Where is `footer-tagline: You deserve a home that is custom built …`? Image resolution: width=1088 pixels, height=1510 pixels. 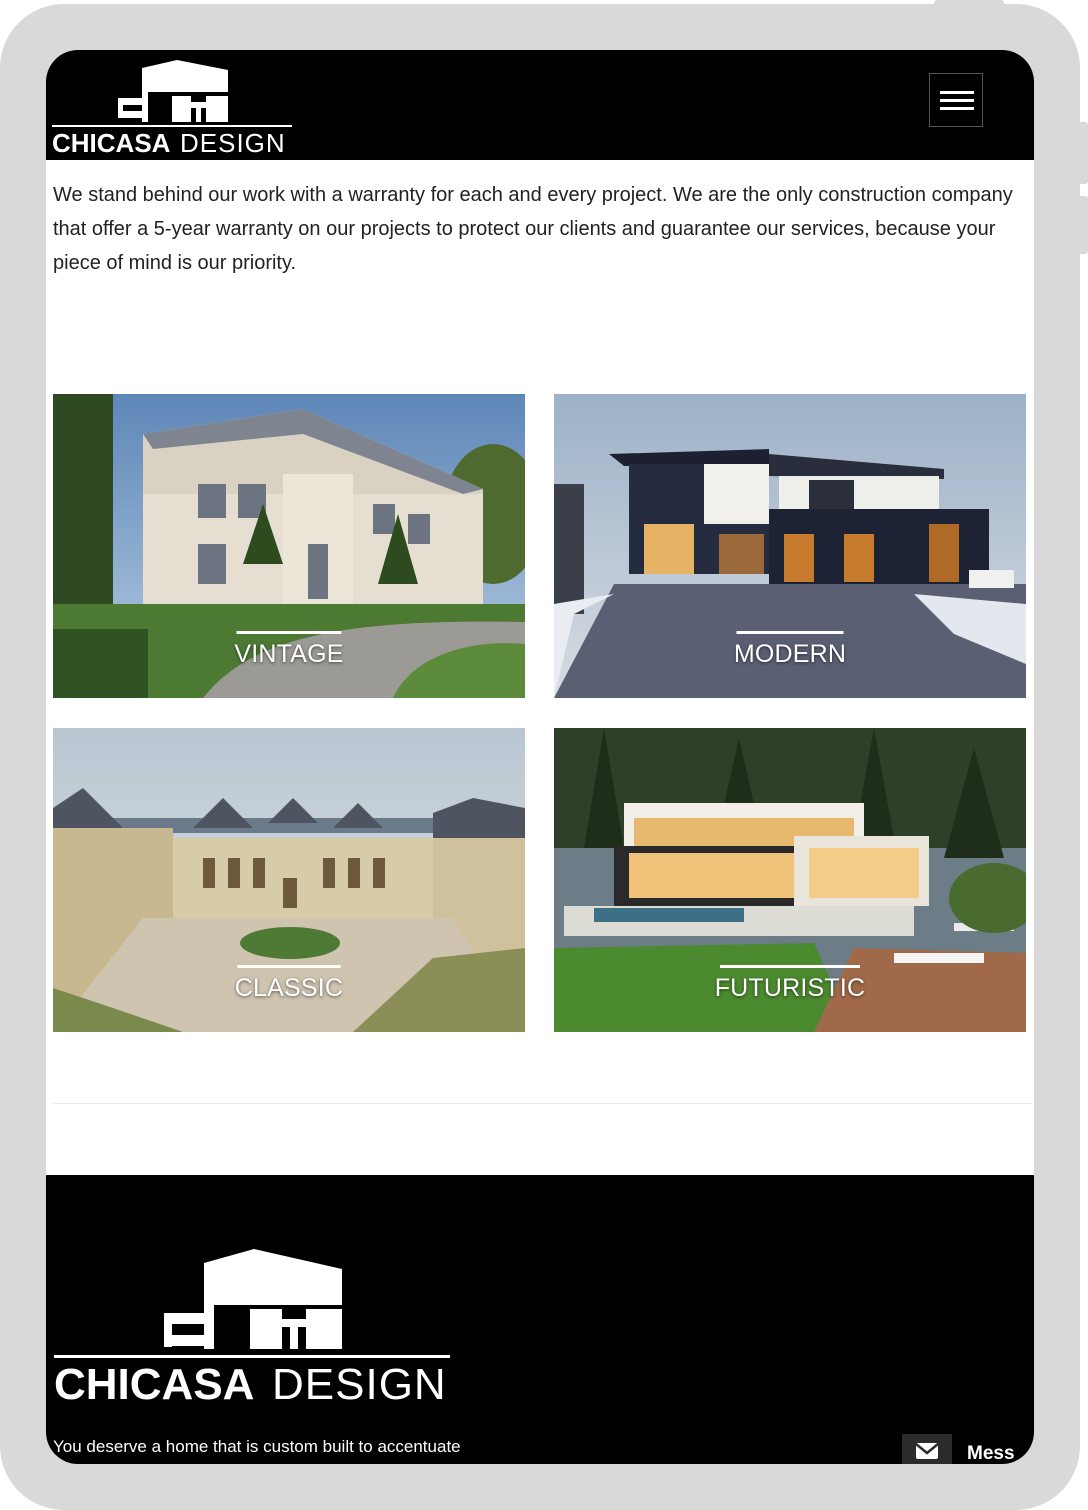 footer-tagline: You deserve a home that is custom built … is located at coordinates (257, 1446).